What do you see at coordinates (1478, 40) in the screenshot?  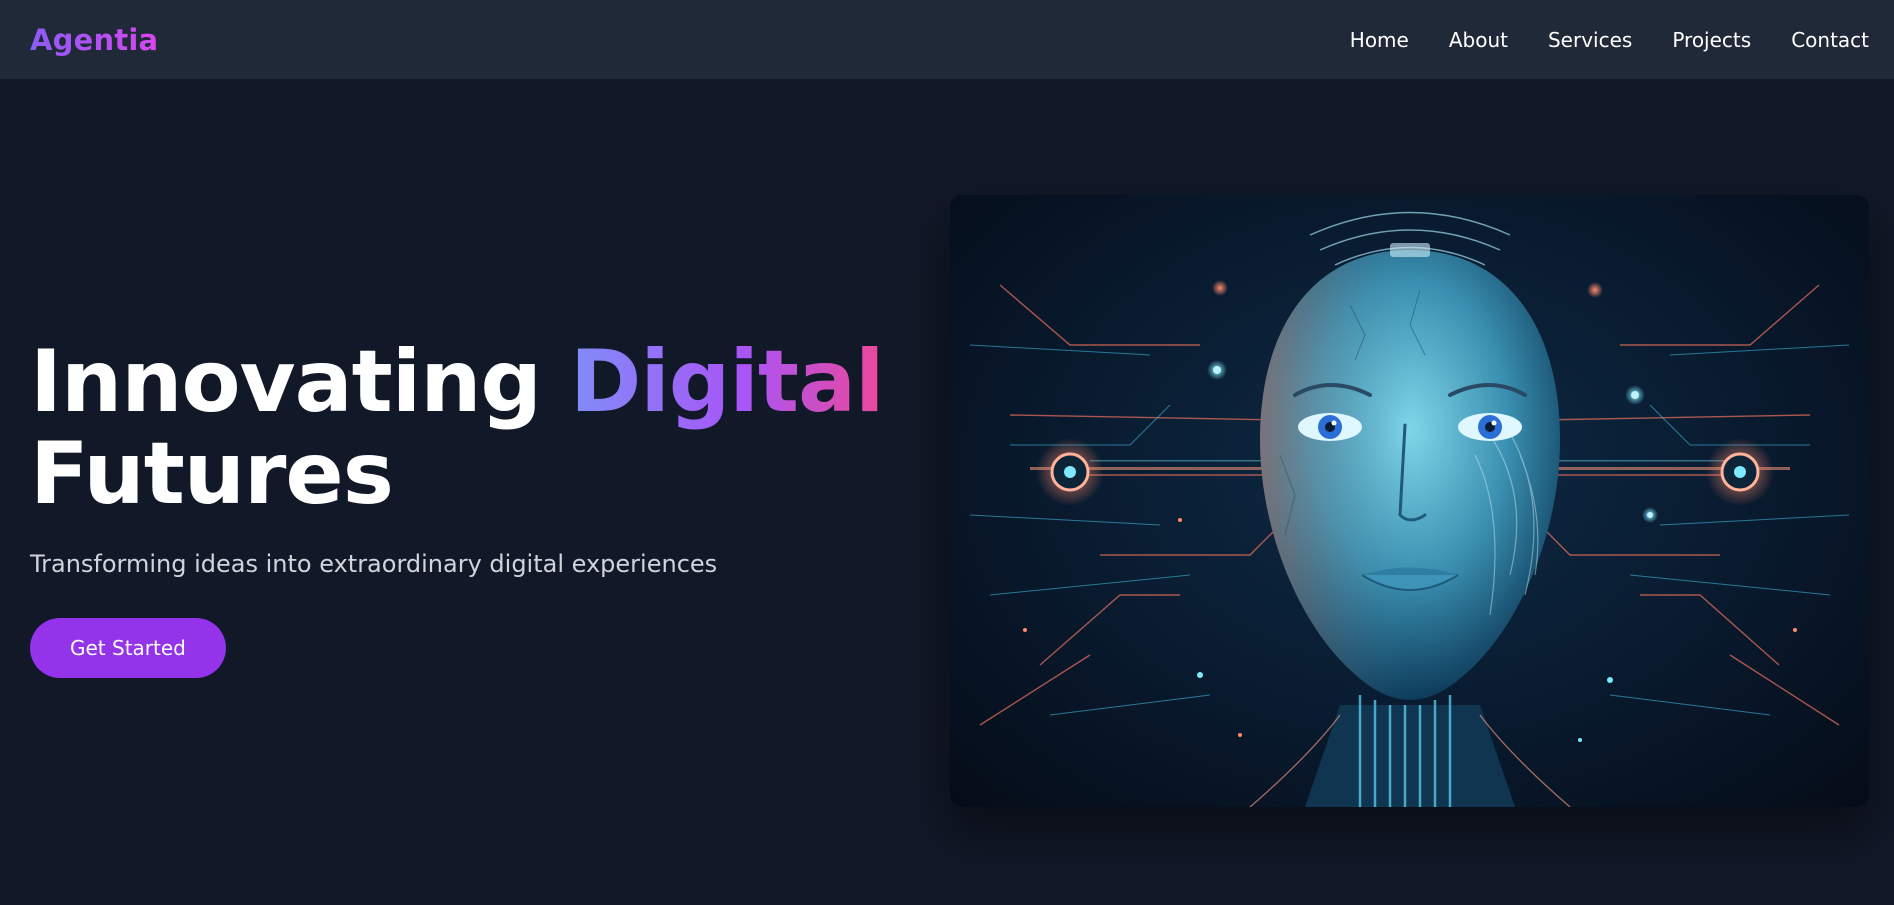 I see `nav-link-about: About` at bounding box center [1478, 40].